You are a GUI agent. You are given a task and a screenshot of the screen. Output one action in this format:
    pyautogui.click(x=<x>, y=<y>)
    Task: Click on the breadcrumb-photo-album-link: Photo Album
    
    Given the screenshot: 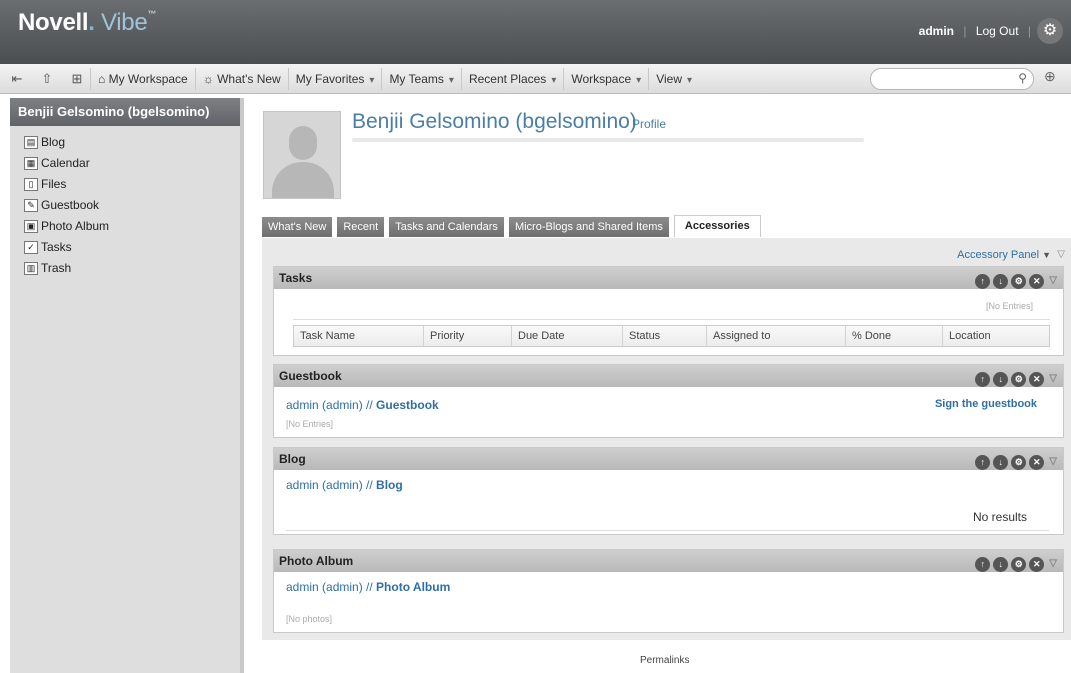 What is the action you would take?
    pyautogui.click(x=413, y=587)
    